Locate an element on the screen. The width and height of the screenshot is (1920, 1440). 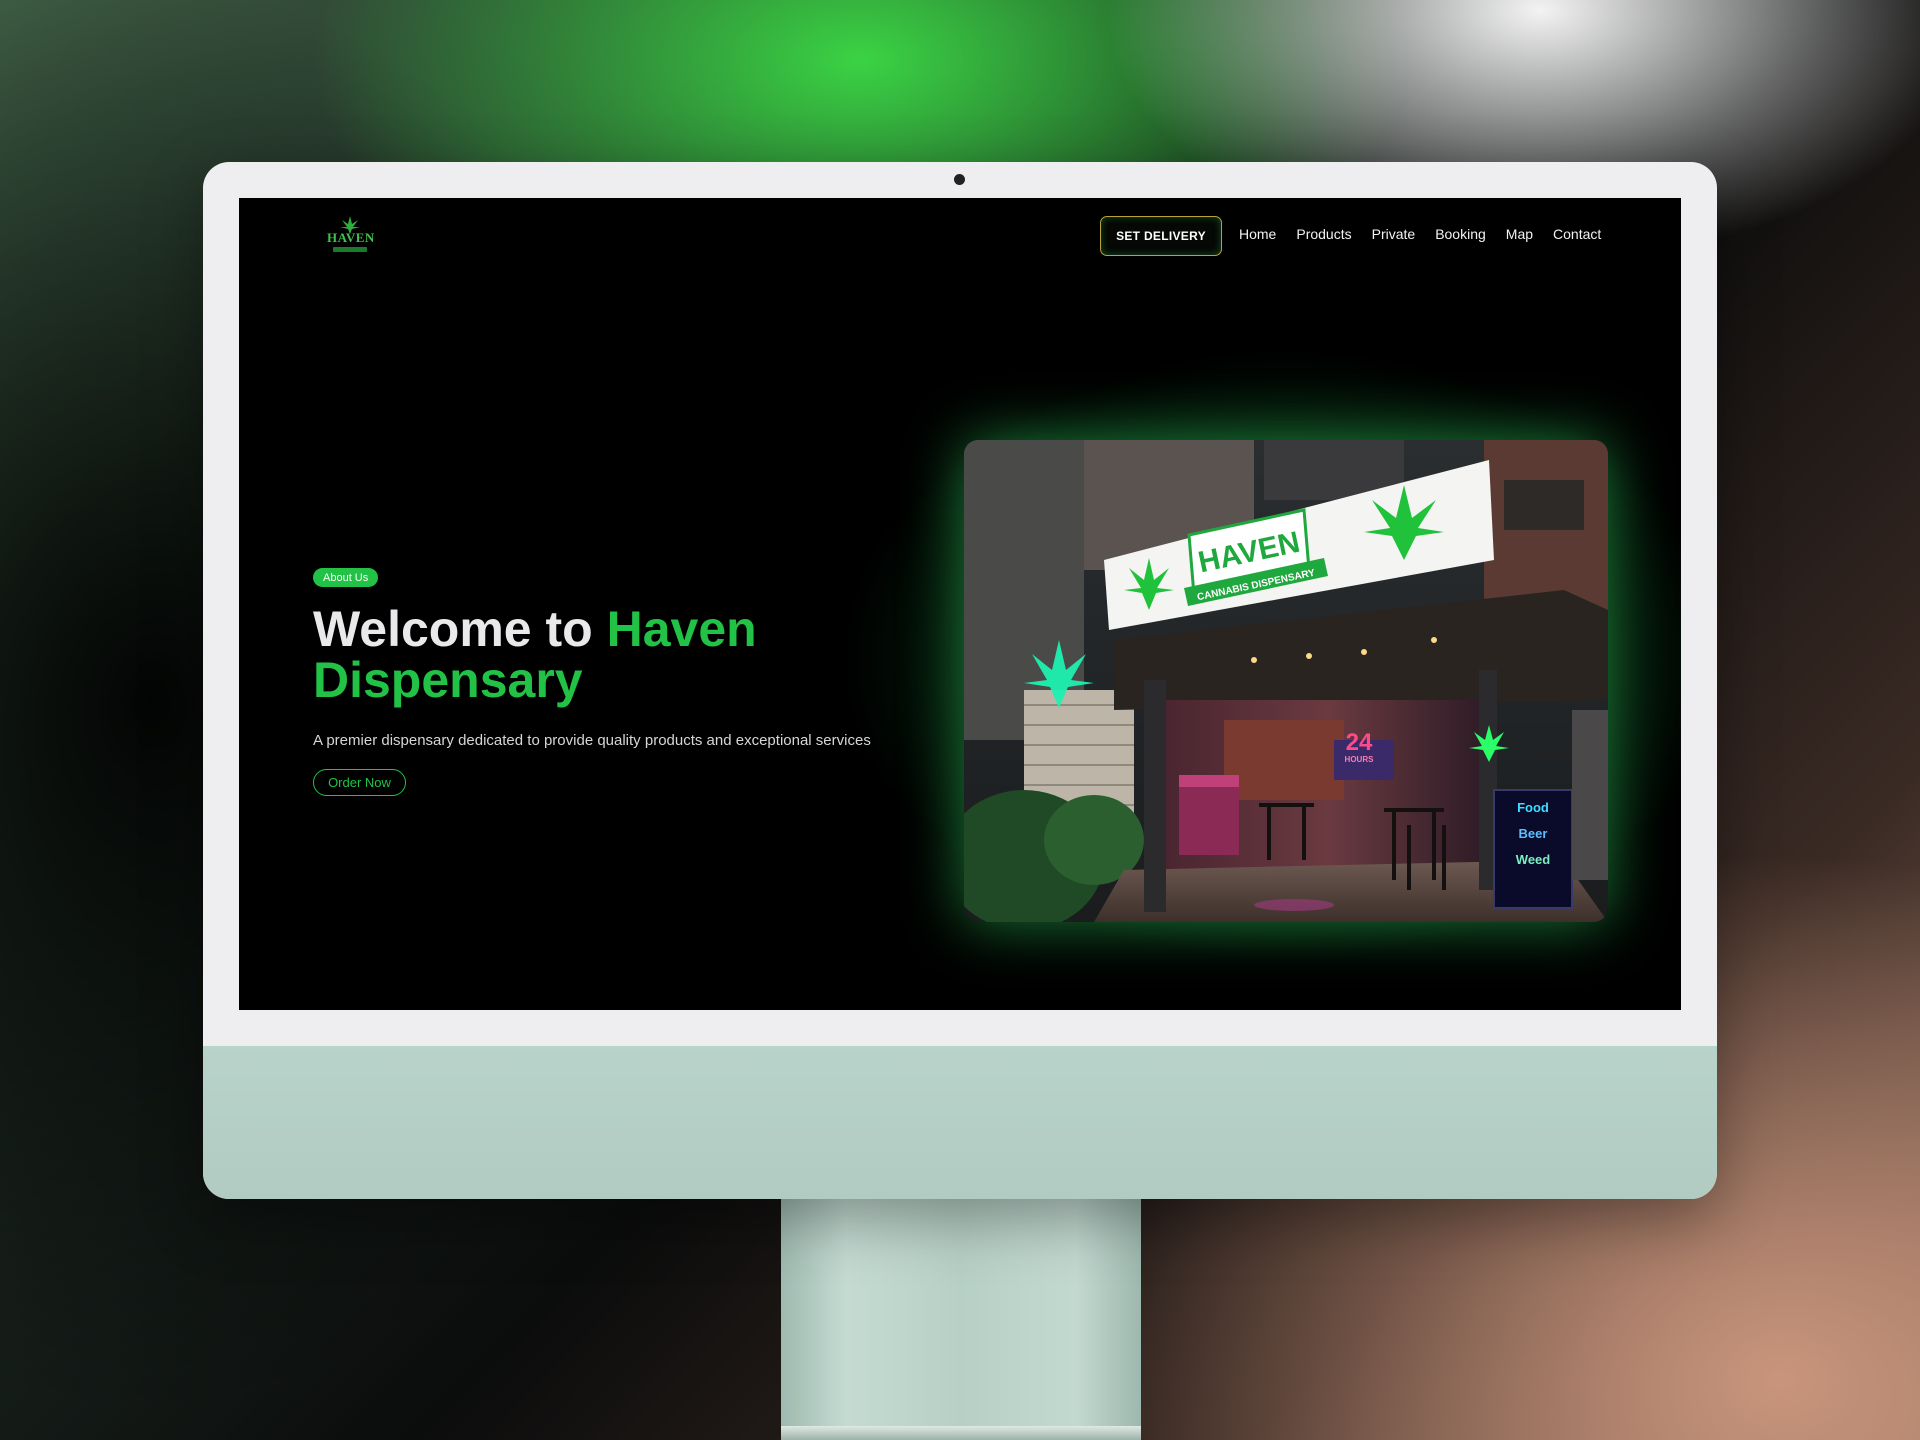
nav-products: Products is located at coordinates (1323, 234).